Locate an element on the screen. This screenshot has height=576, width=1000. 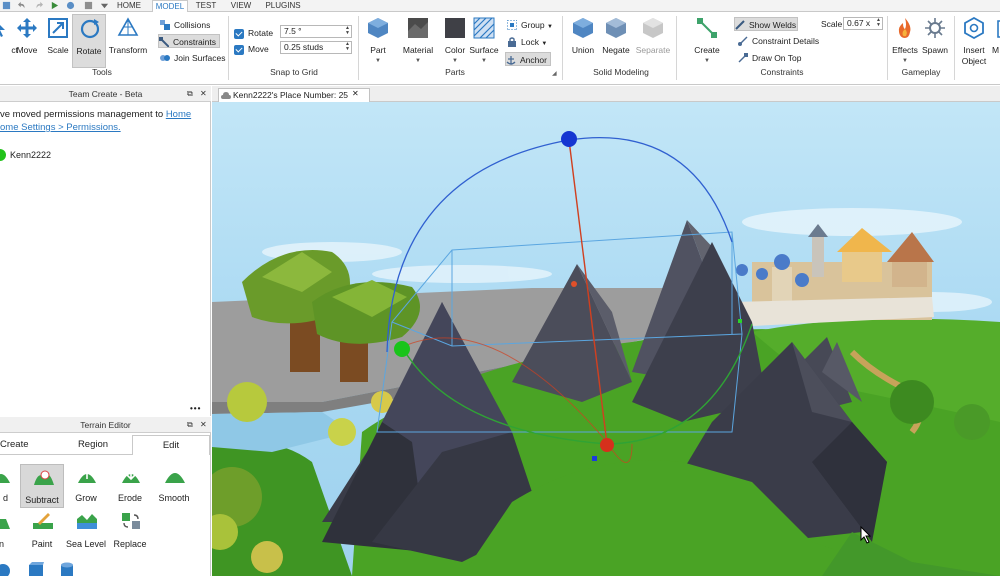
create-constraint-button: Create ▼ is located at coordinates (707, 41).